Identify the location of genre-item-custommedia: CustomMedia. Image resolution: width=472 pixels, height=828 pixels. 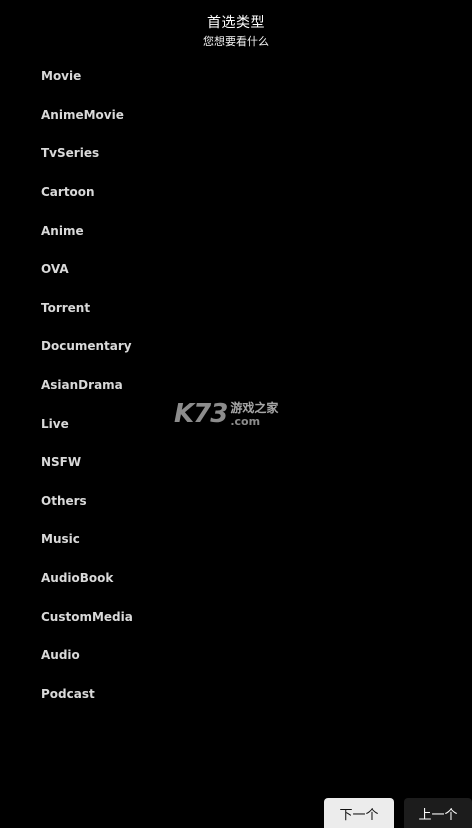
(236, 616).